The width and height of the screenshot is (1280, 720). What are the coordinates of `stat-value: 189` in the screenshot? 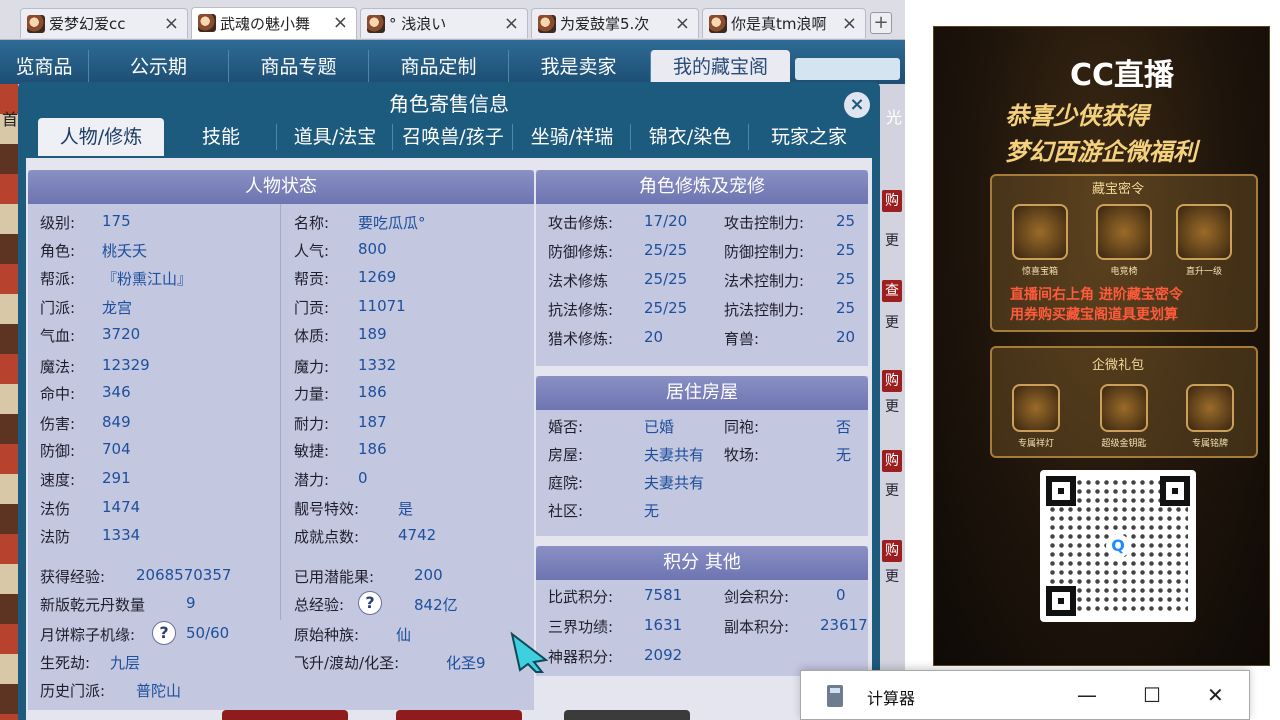 It's located at (372, 334).